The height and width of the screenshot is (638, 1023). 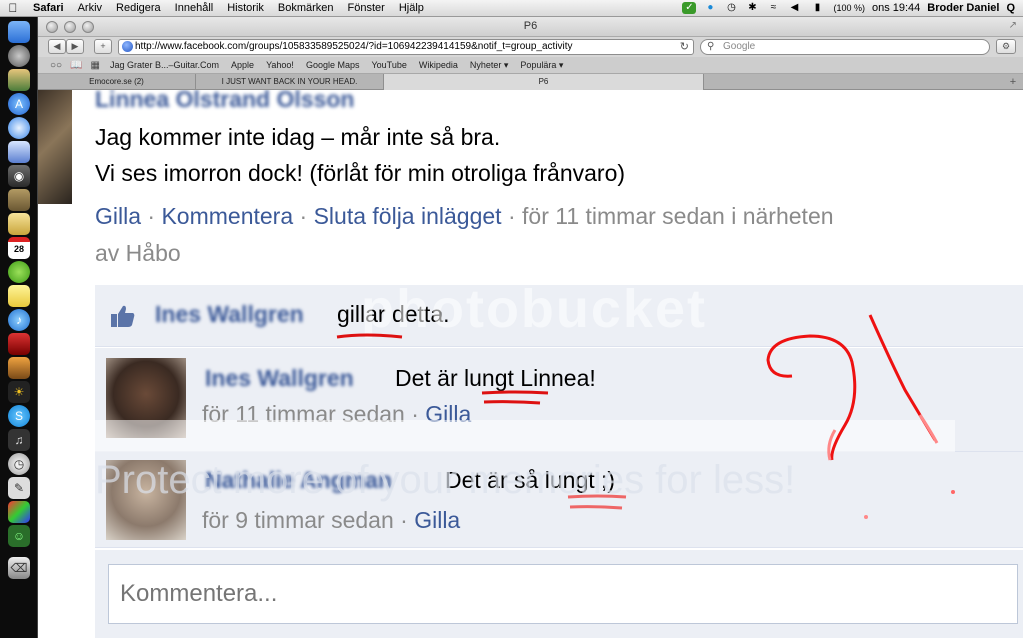 I want to click on likes-names: Ines Wallgren, so click(x=229, y=314).